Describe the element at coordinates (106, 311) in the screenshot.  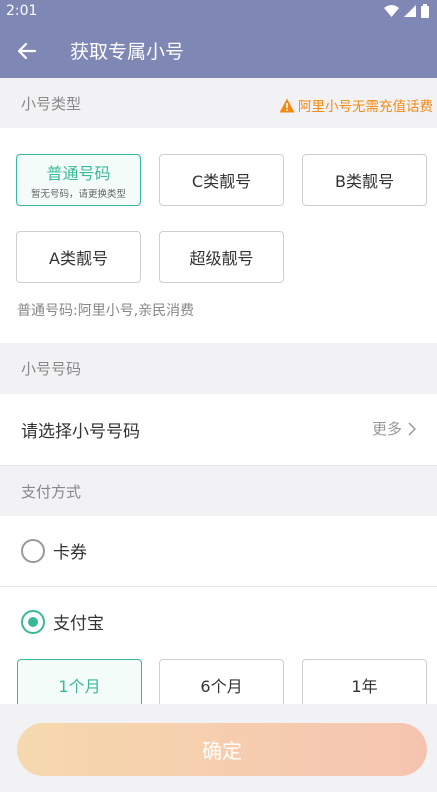
I see `number-type-description: 普通号码:阿里小号,亲民消费` at that location.